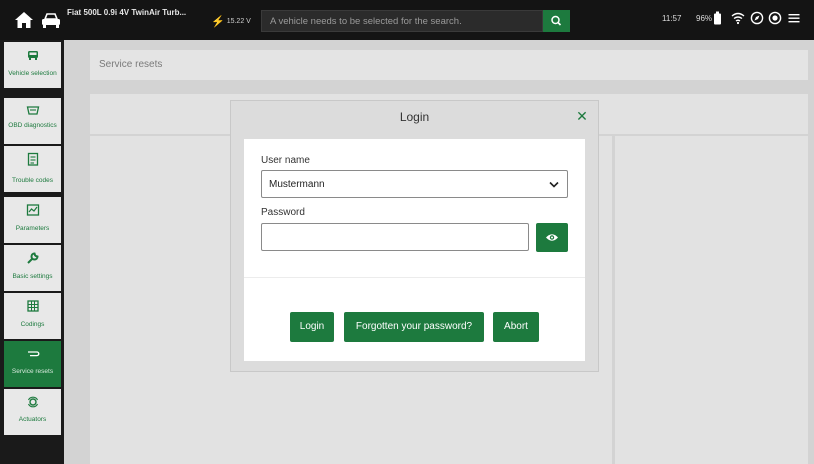 The width and height of the screenshot is (814, 464). Describe the element at coordinates (32, 268) in the screenshot. I see `sidebar-item-basic-settings: Basic settings` at that location.